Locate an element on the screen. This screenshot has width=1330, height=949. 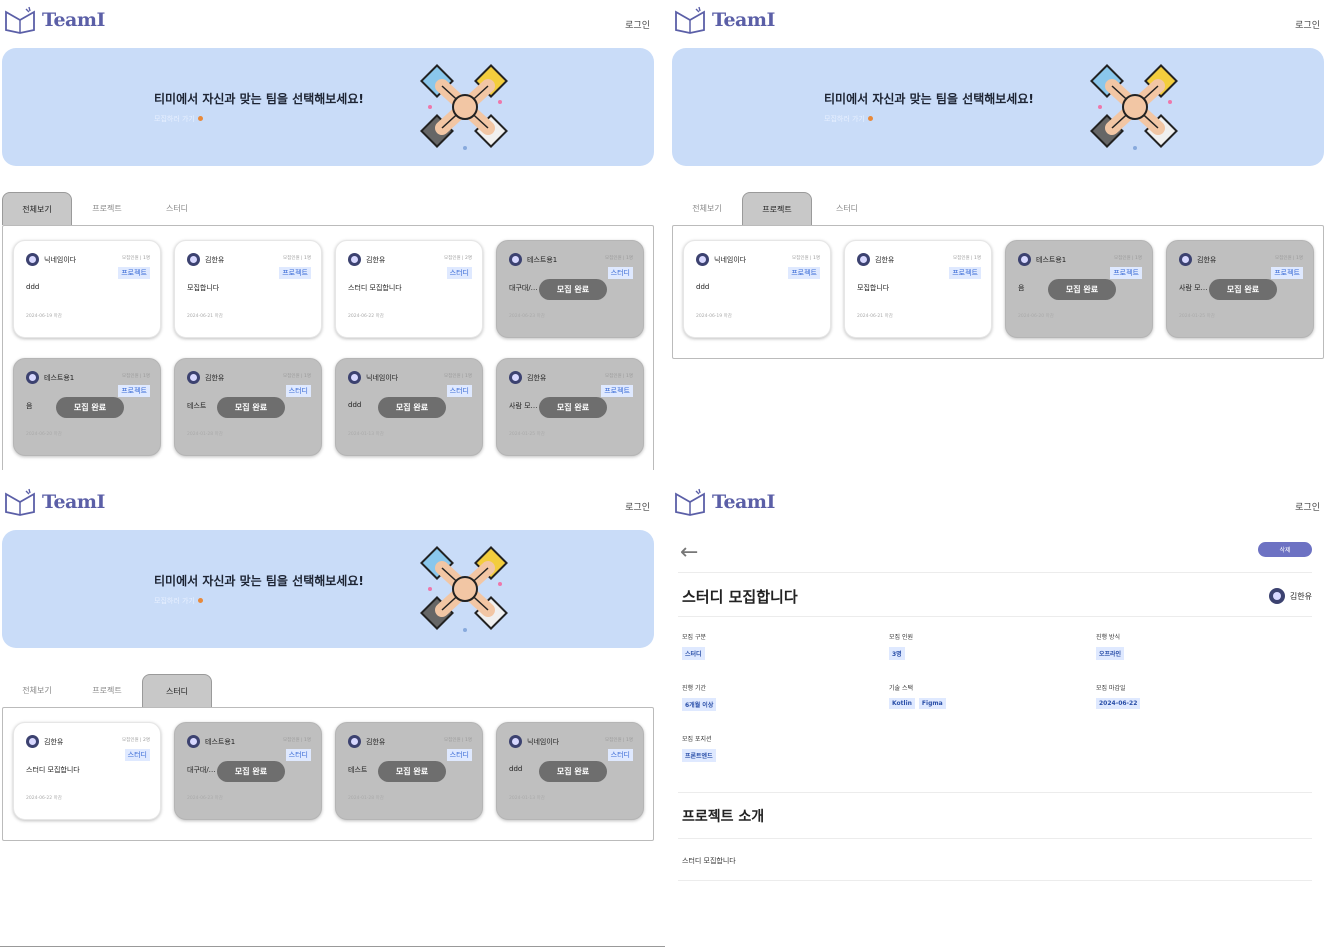
hero-banner: 티미에서 자신과 맞는 팀을 선택해보세요! 모집하러 가기 is located at coordinates (998, 107).